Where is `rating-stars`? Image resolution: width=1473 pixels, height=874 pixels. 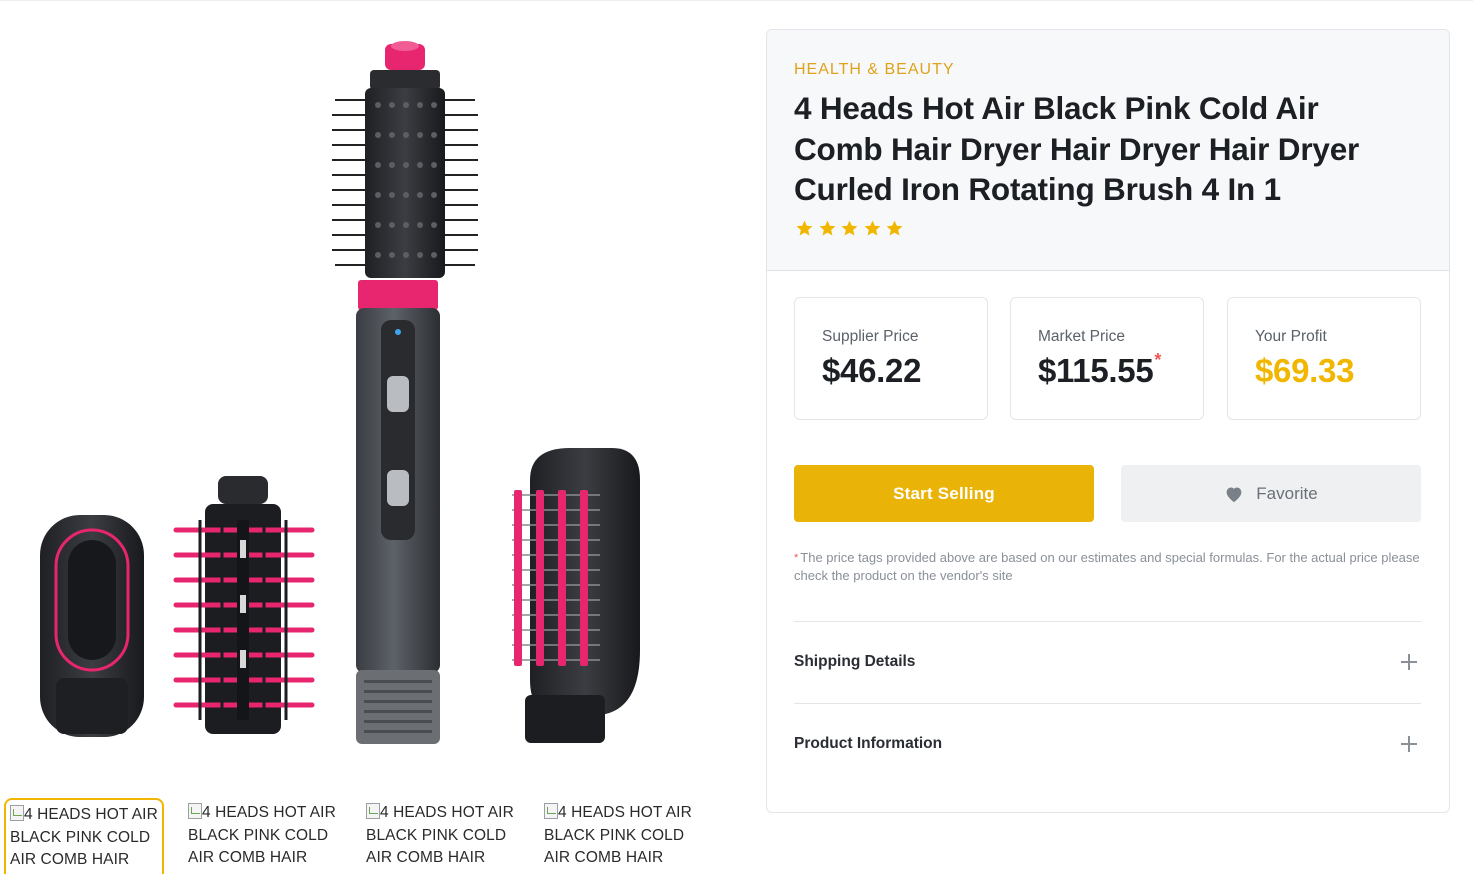
rating-stars is located at coordinates (849, 230).